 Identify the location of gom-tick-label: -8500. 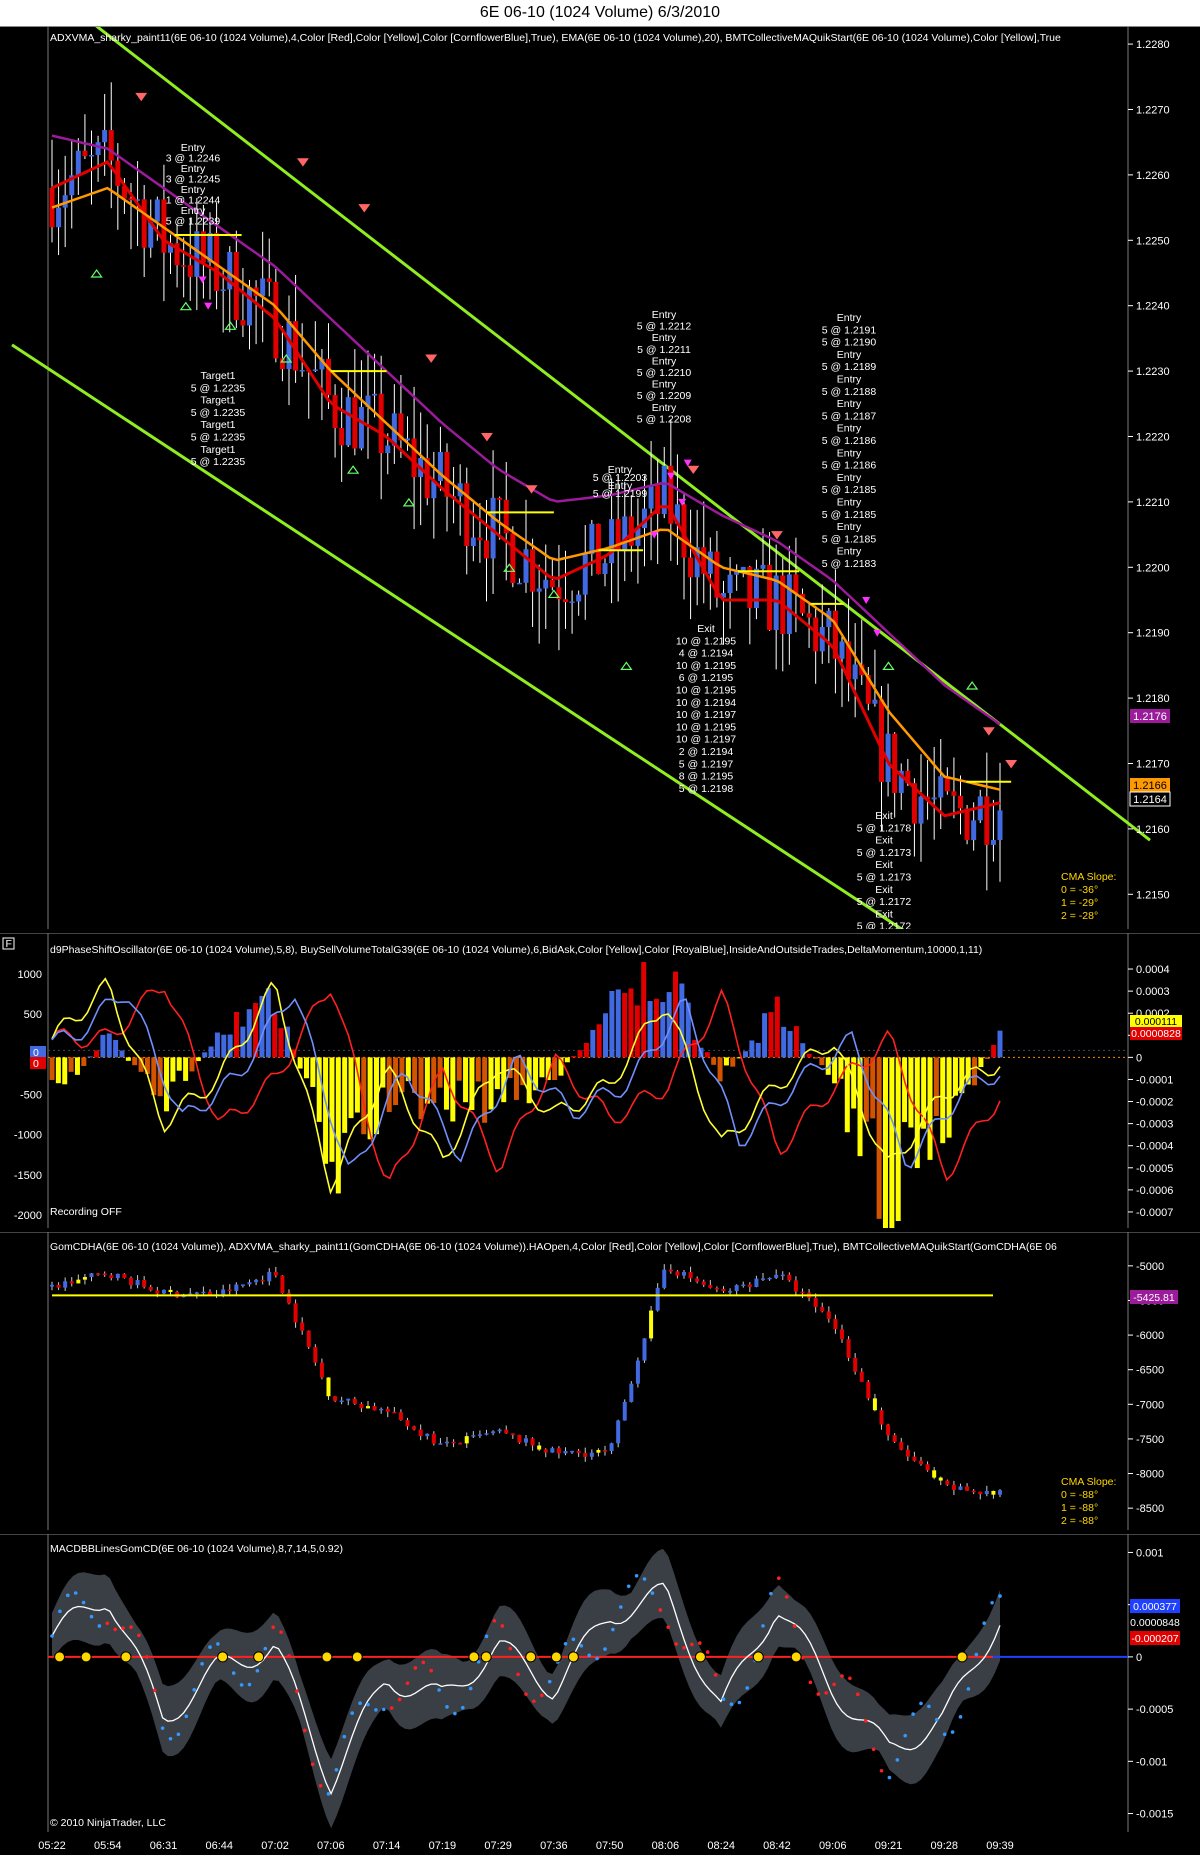
(1150, 1509).